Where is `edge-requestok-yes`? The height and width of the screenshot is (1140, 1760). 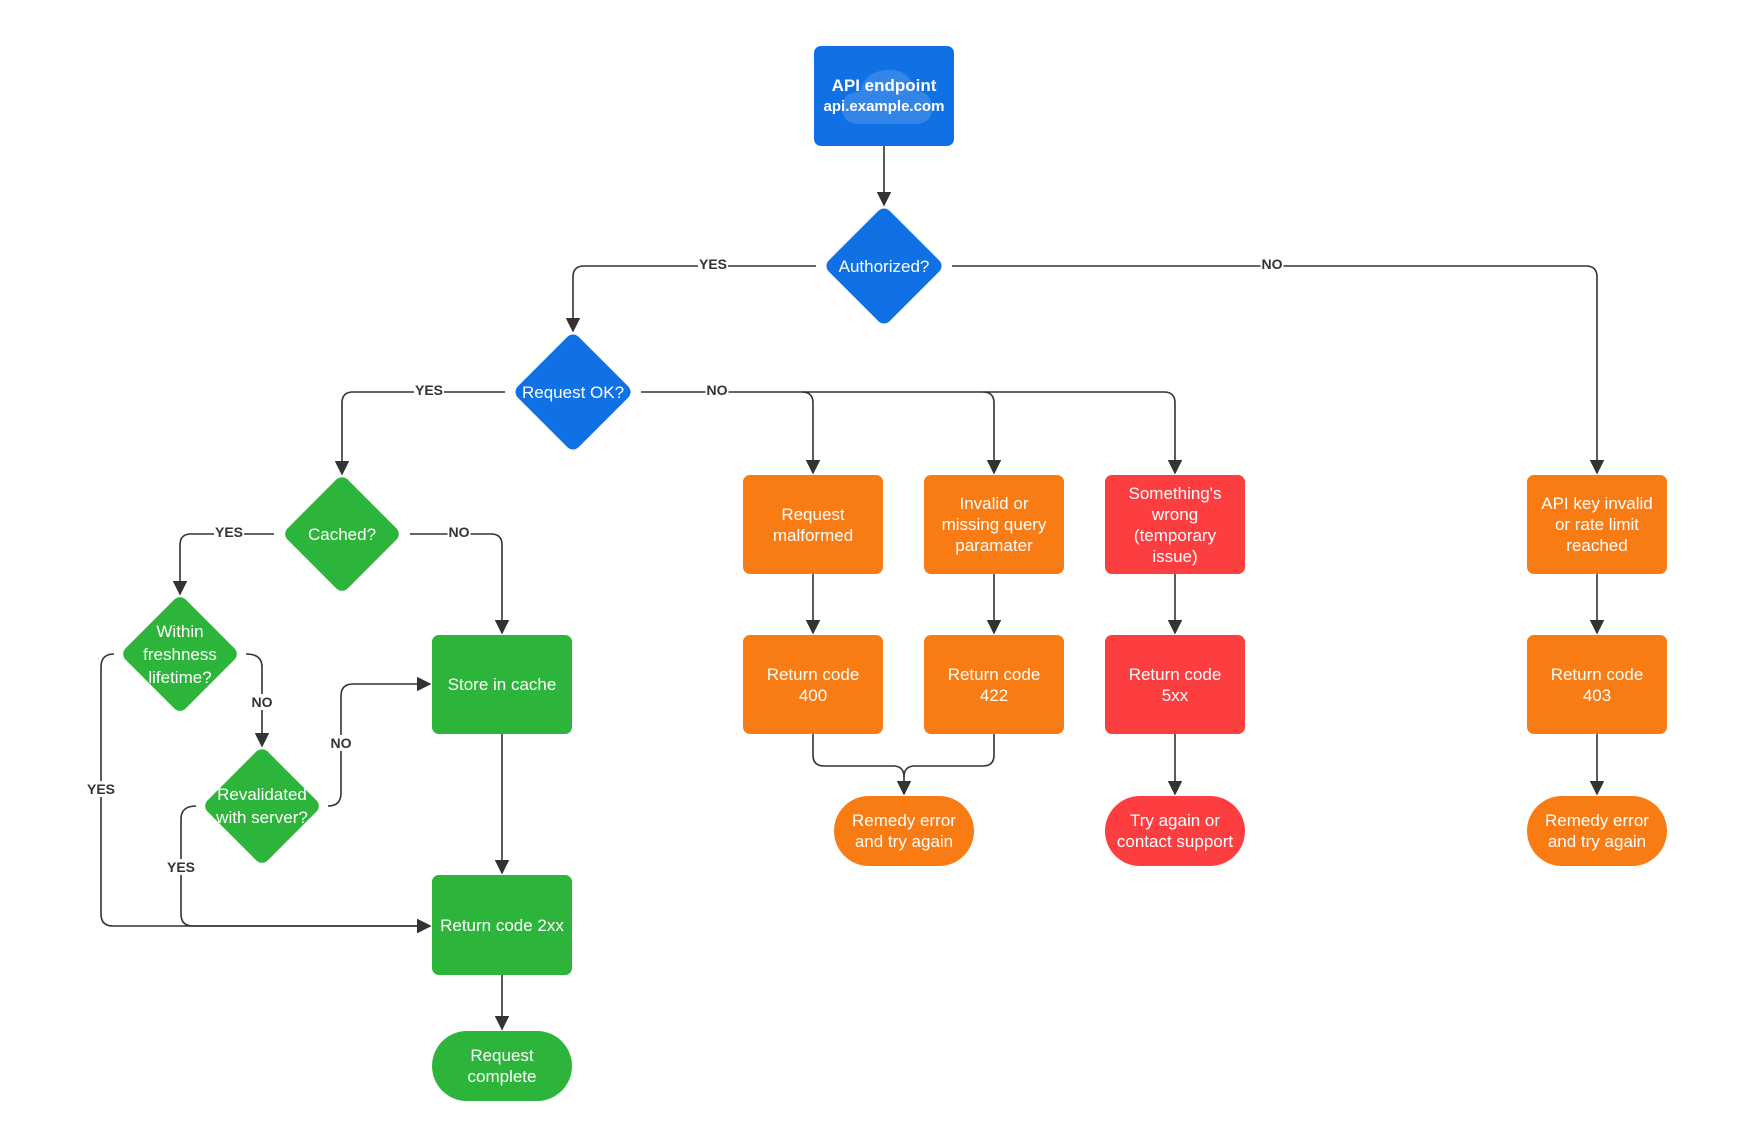
edge-requestok-yes is located at coordinates (419, 433).